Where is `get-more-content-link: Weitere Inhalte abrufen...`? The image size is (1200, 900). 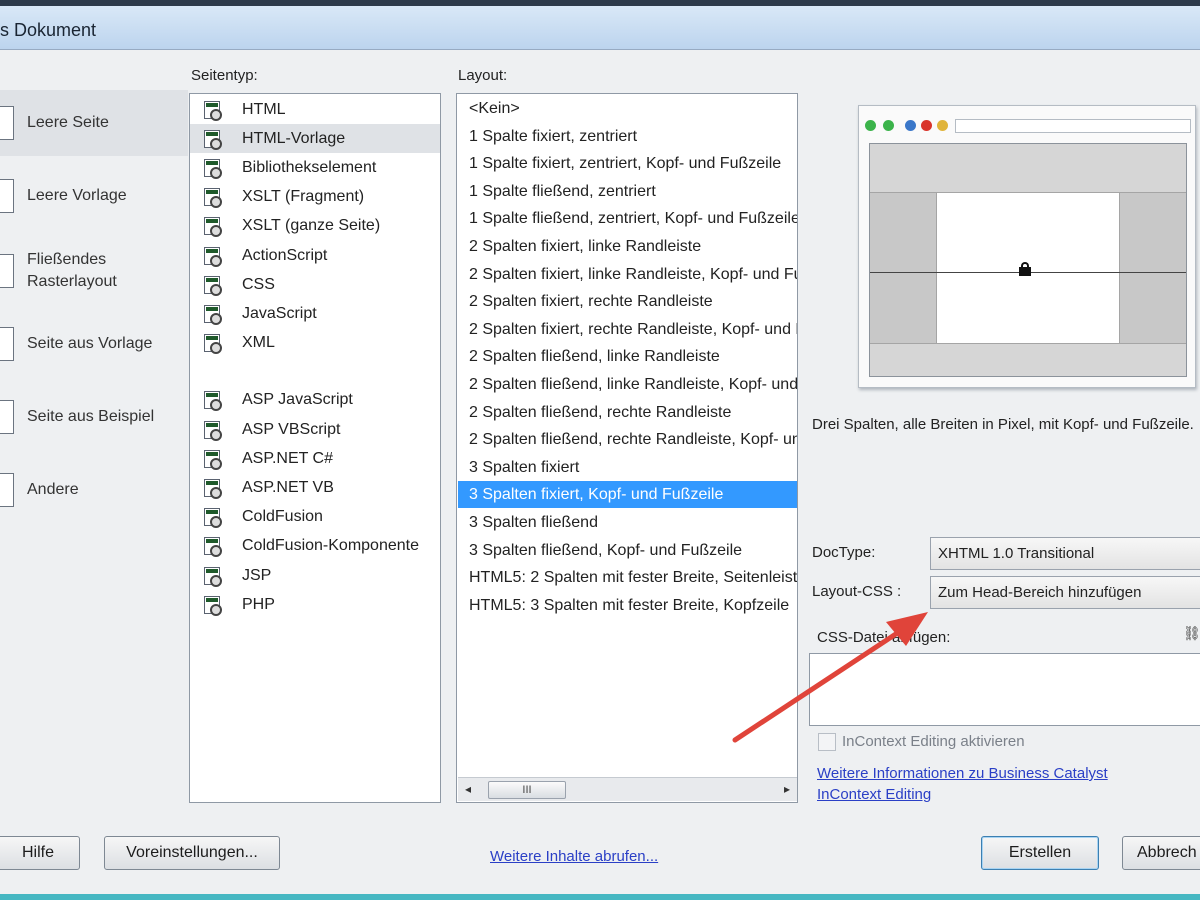 get-more-content-link: Weitere Inhalte abrufen... is located at coordinates (574, 856).